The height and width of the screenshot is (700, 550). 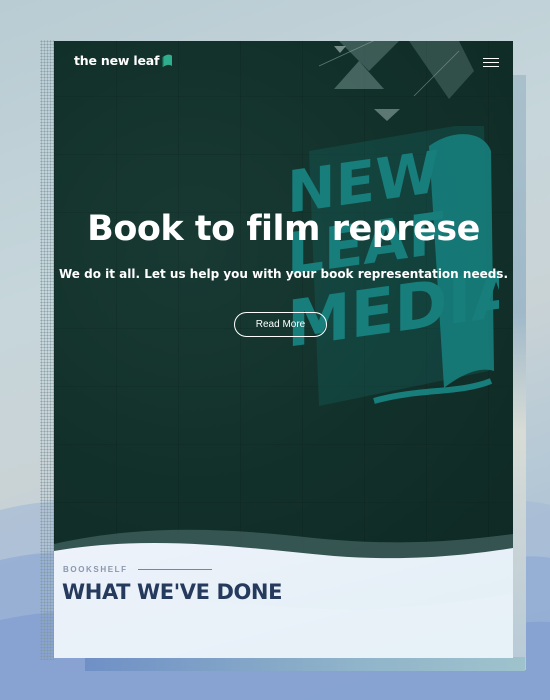 What do you see at coordinates (305, 664) in the screenshot?
I see `accent-bar-bottom` at bounding box center [305, 664].